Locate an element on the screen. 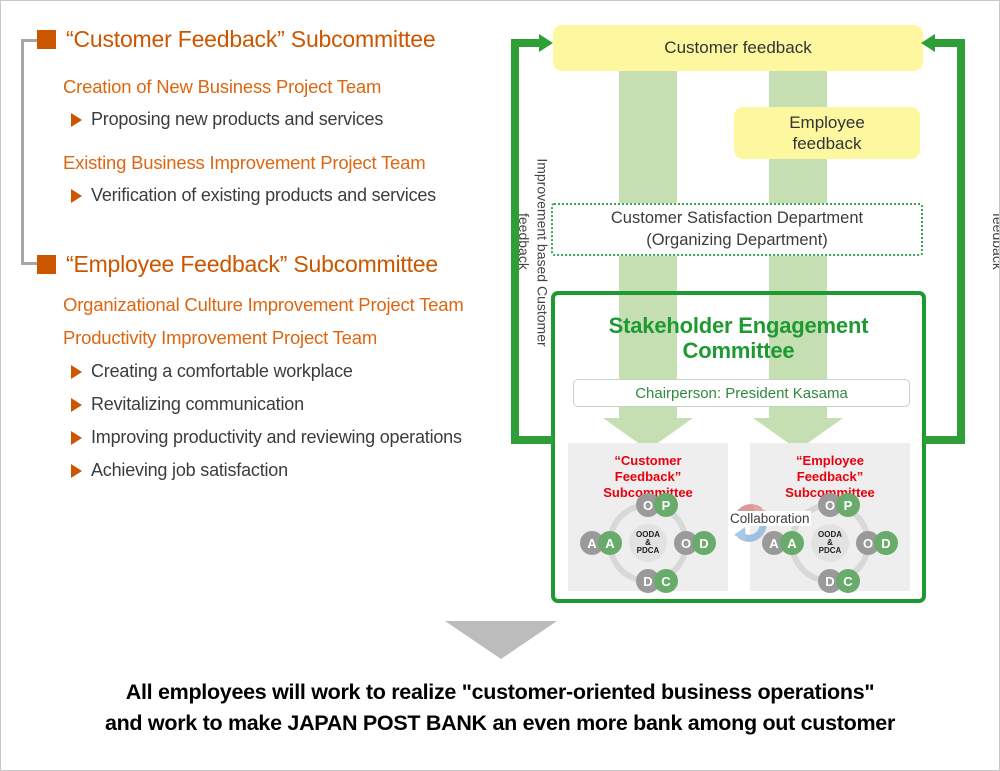 Image resolution: width=1000 pixels, height=771 pixels. chairperson-label: Chairperson: President Kasama is located at coordinates (741, 393).